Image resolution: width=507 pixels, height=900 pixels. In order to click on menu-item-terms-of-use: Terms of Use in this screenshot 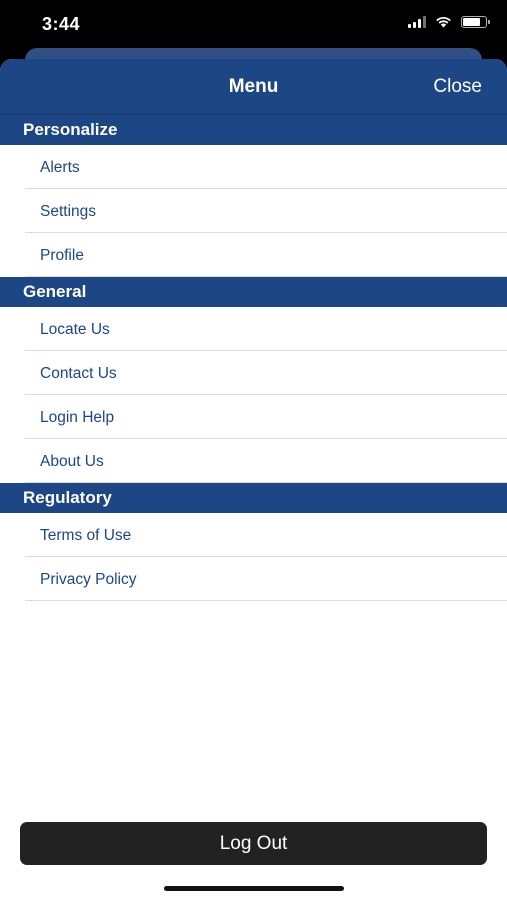, I will do `click(266, 535)`.